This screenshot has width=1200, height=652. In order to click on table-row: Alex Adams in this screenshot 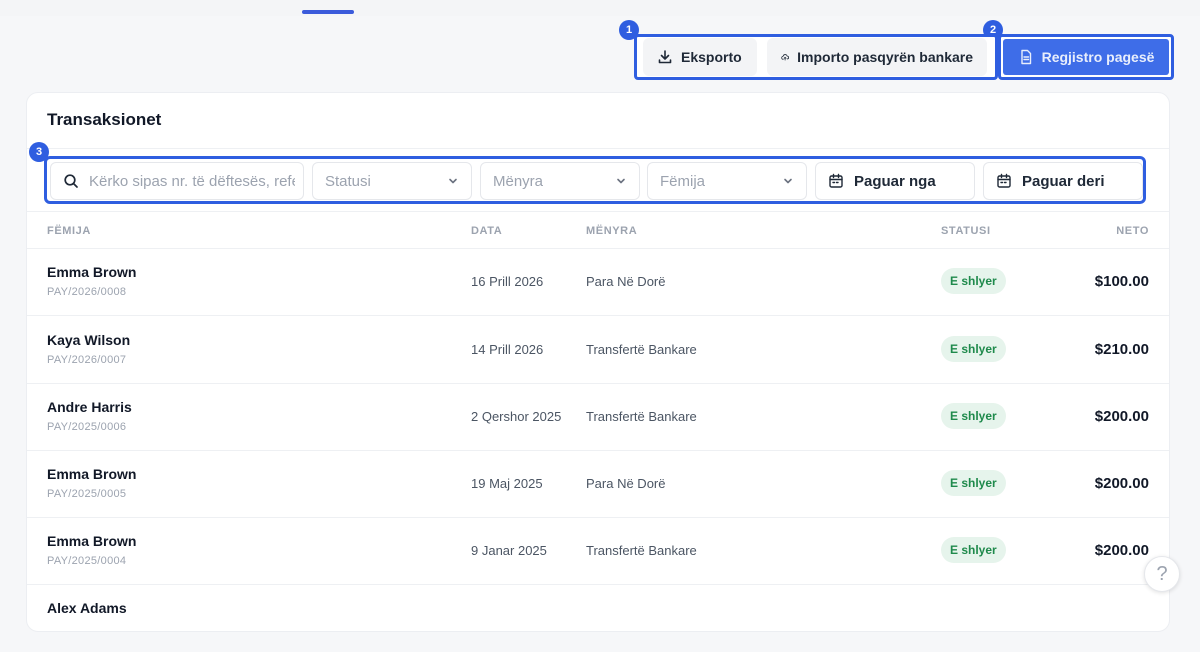, I will do `click(598, 618)`.